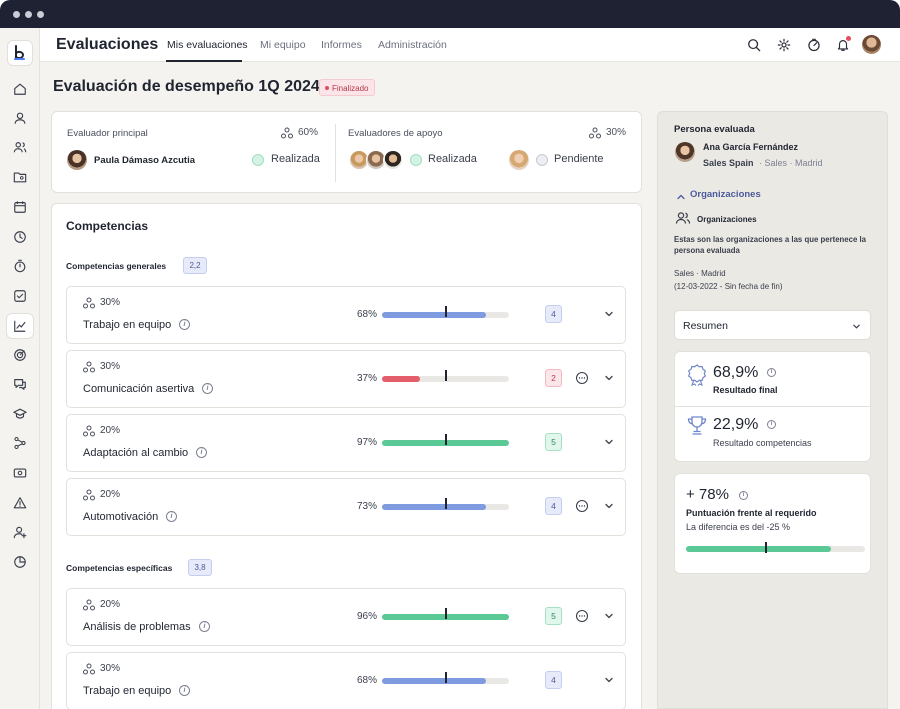  Describe the element at coordinates (127, 325) in the screenshot. I see `competency-name: Trabajo en equipo` at that location.